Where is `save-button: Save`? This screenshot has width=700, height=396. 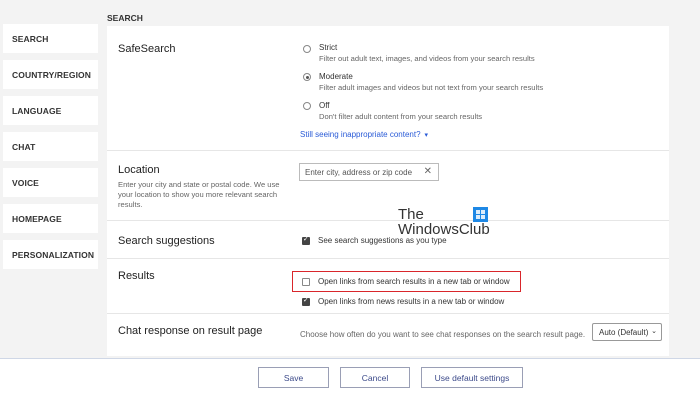
save-button: Save is located at coordinates (293, 377).